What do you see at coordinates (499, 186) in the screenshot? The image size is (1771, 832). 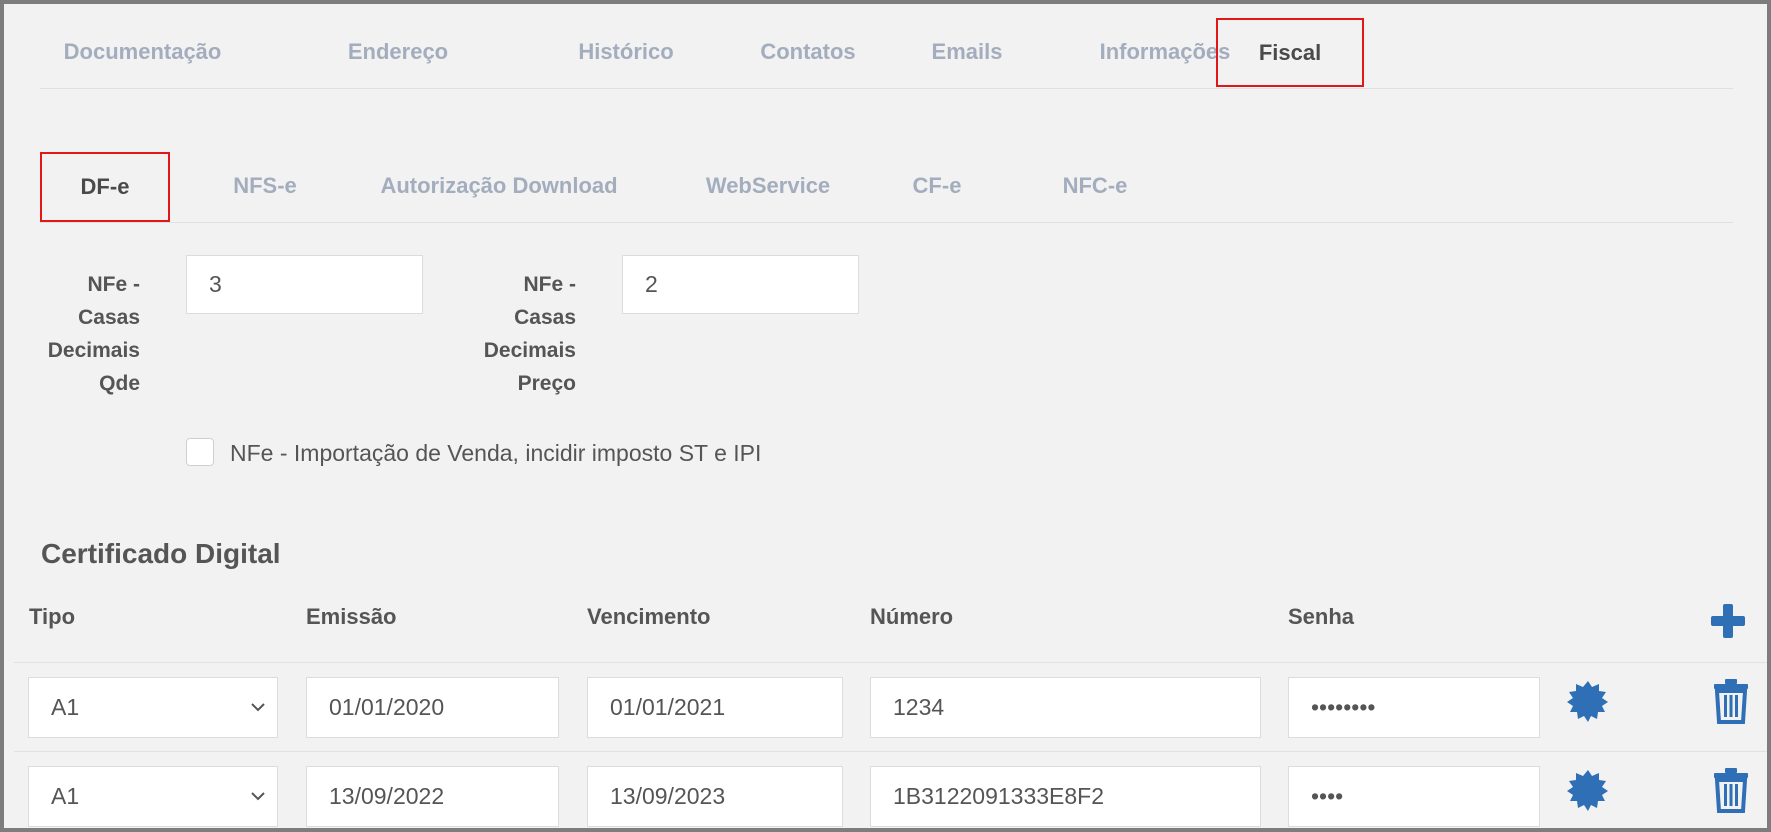 I see `subtab-autorizacao-download: Autorização Download` at bounding box center [499, 186].